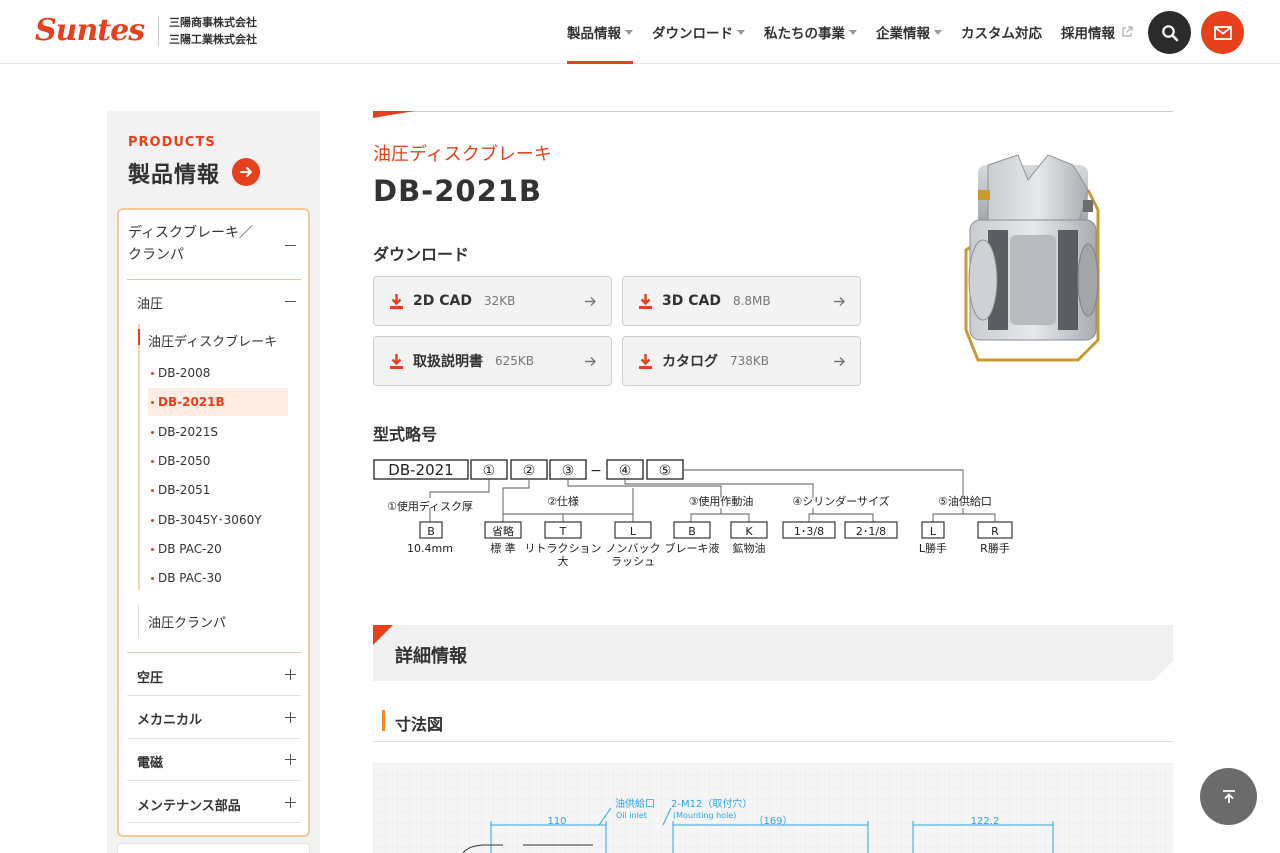 The image size is (1280, 853). What do you see at coordinates (218, 402) in the screenshot?
I see `sidebar-item-db-2021b: DB-2021B` at bounding box center [218, 402].